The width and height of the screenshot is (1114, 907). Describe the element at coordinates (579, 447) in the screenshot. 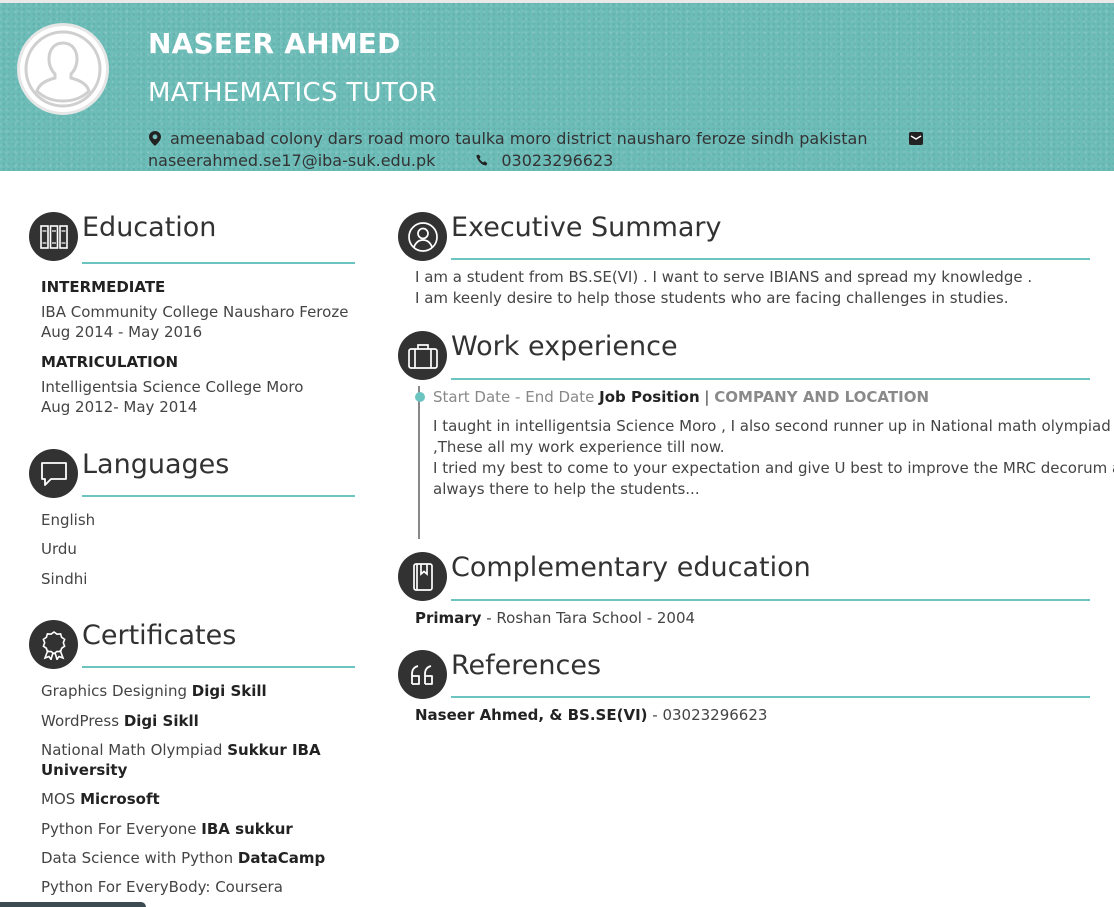

I see `work-description-line: ,These all my work experience till now.` at that location.